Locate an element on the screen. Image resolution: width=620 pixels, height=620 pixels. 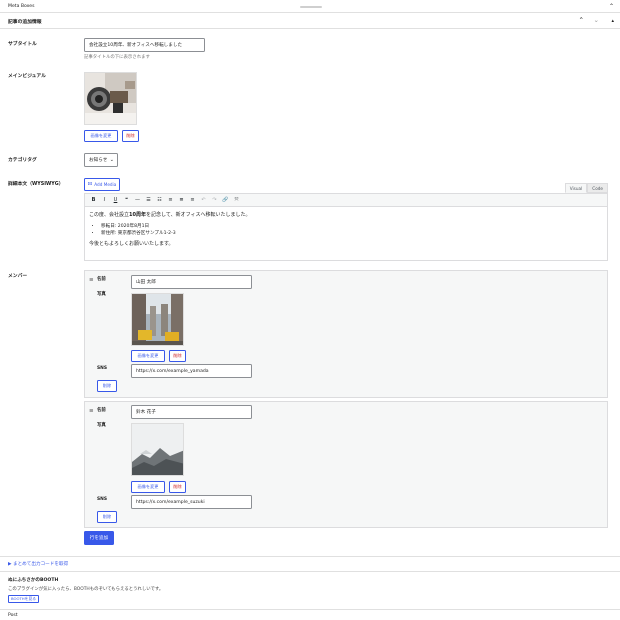
category-label: カテゴリタグ is located at coordinates (22, 160).